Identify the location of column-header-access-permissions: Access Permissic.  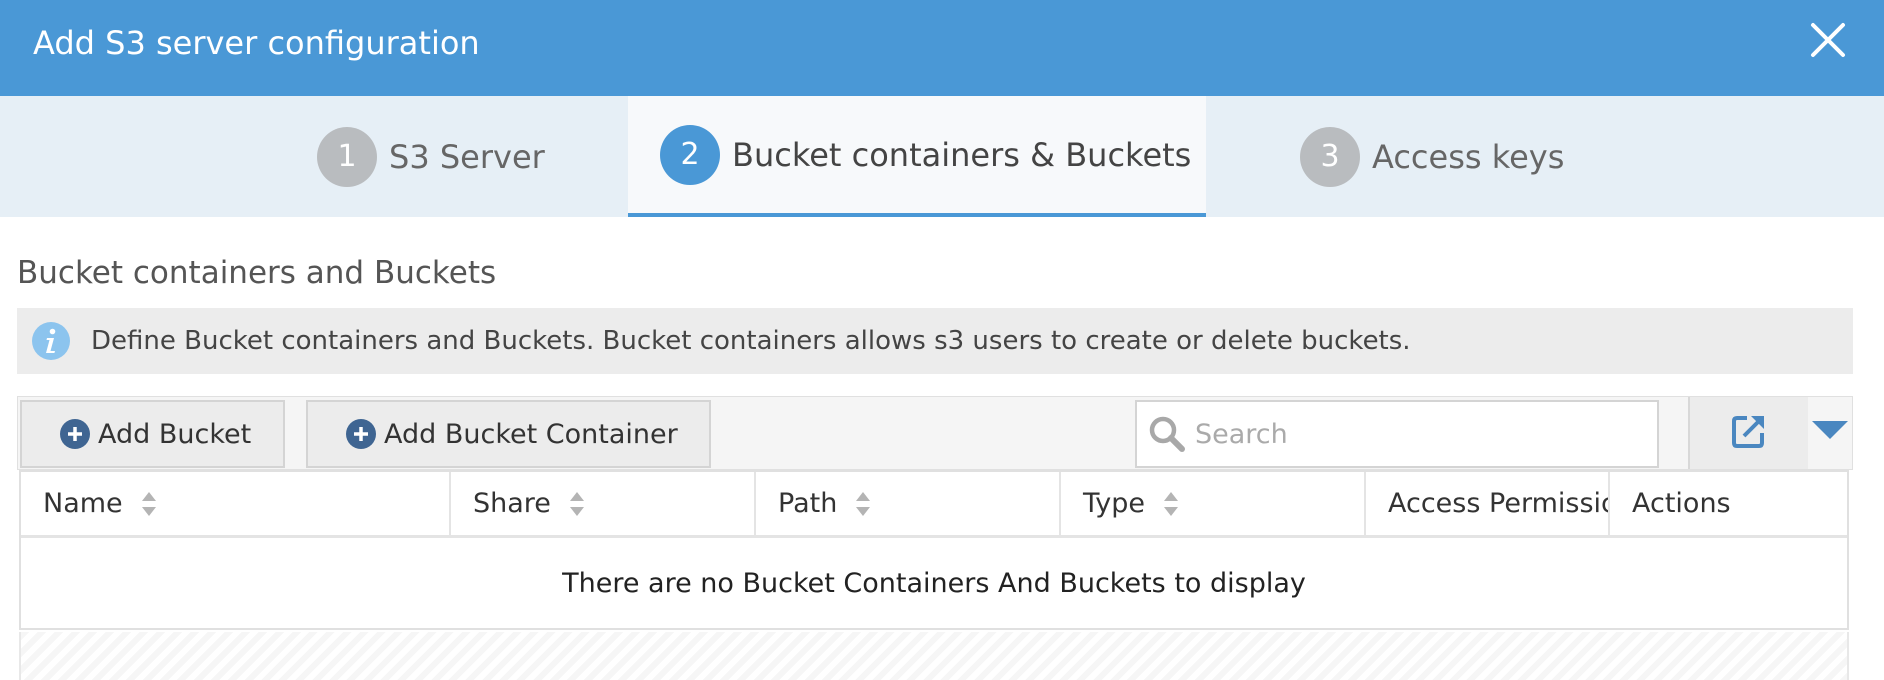
(1488, 503).